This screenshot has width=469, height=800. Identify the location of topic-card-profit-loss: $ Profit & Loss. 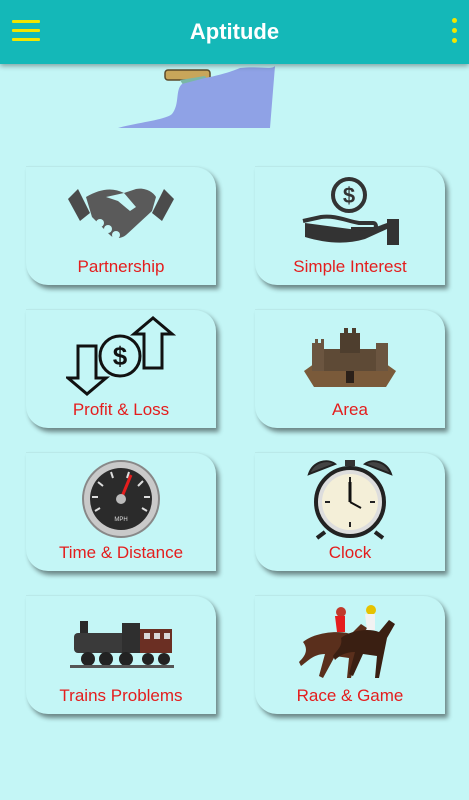
(121, 368).